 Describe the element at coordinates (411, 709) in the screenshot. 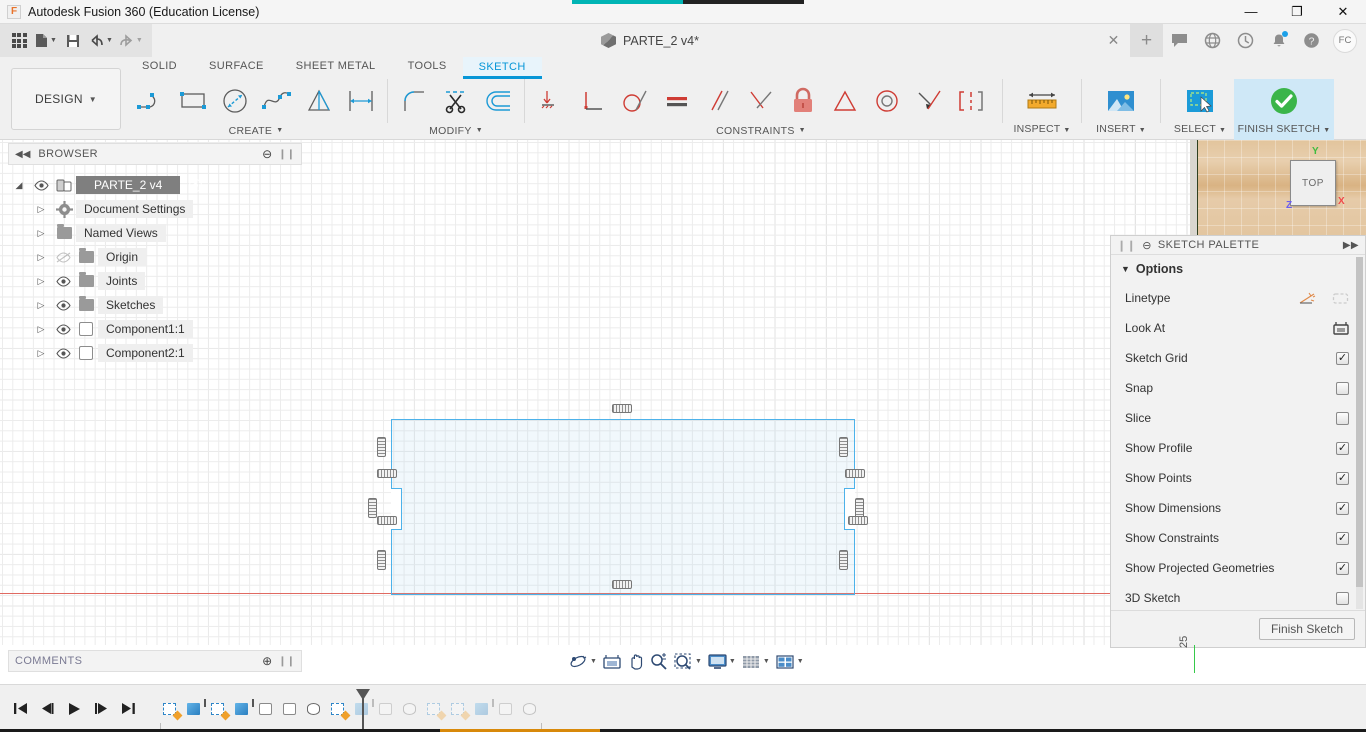

I see `timeline-feature-mirror` at that location.